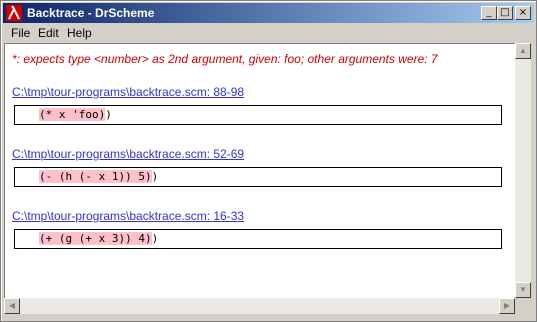 Image resolution: width=537 pixels, height=322 pixels. I want to click on arrow-left-icon: ◀, so click(12, 306).